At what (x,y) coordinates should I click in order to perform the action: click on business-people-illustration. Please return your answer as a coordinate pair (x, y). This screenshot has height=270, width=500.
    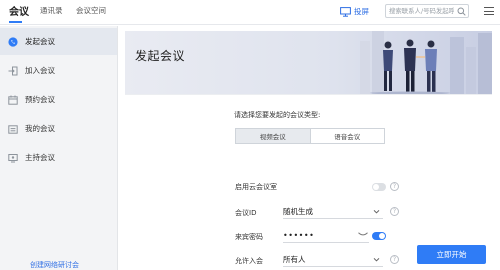
    Looking at the image, I should click on (426, 62).